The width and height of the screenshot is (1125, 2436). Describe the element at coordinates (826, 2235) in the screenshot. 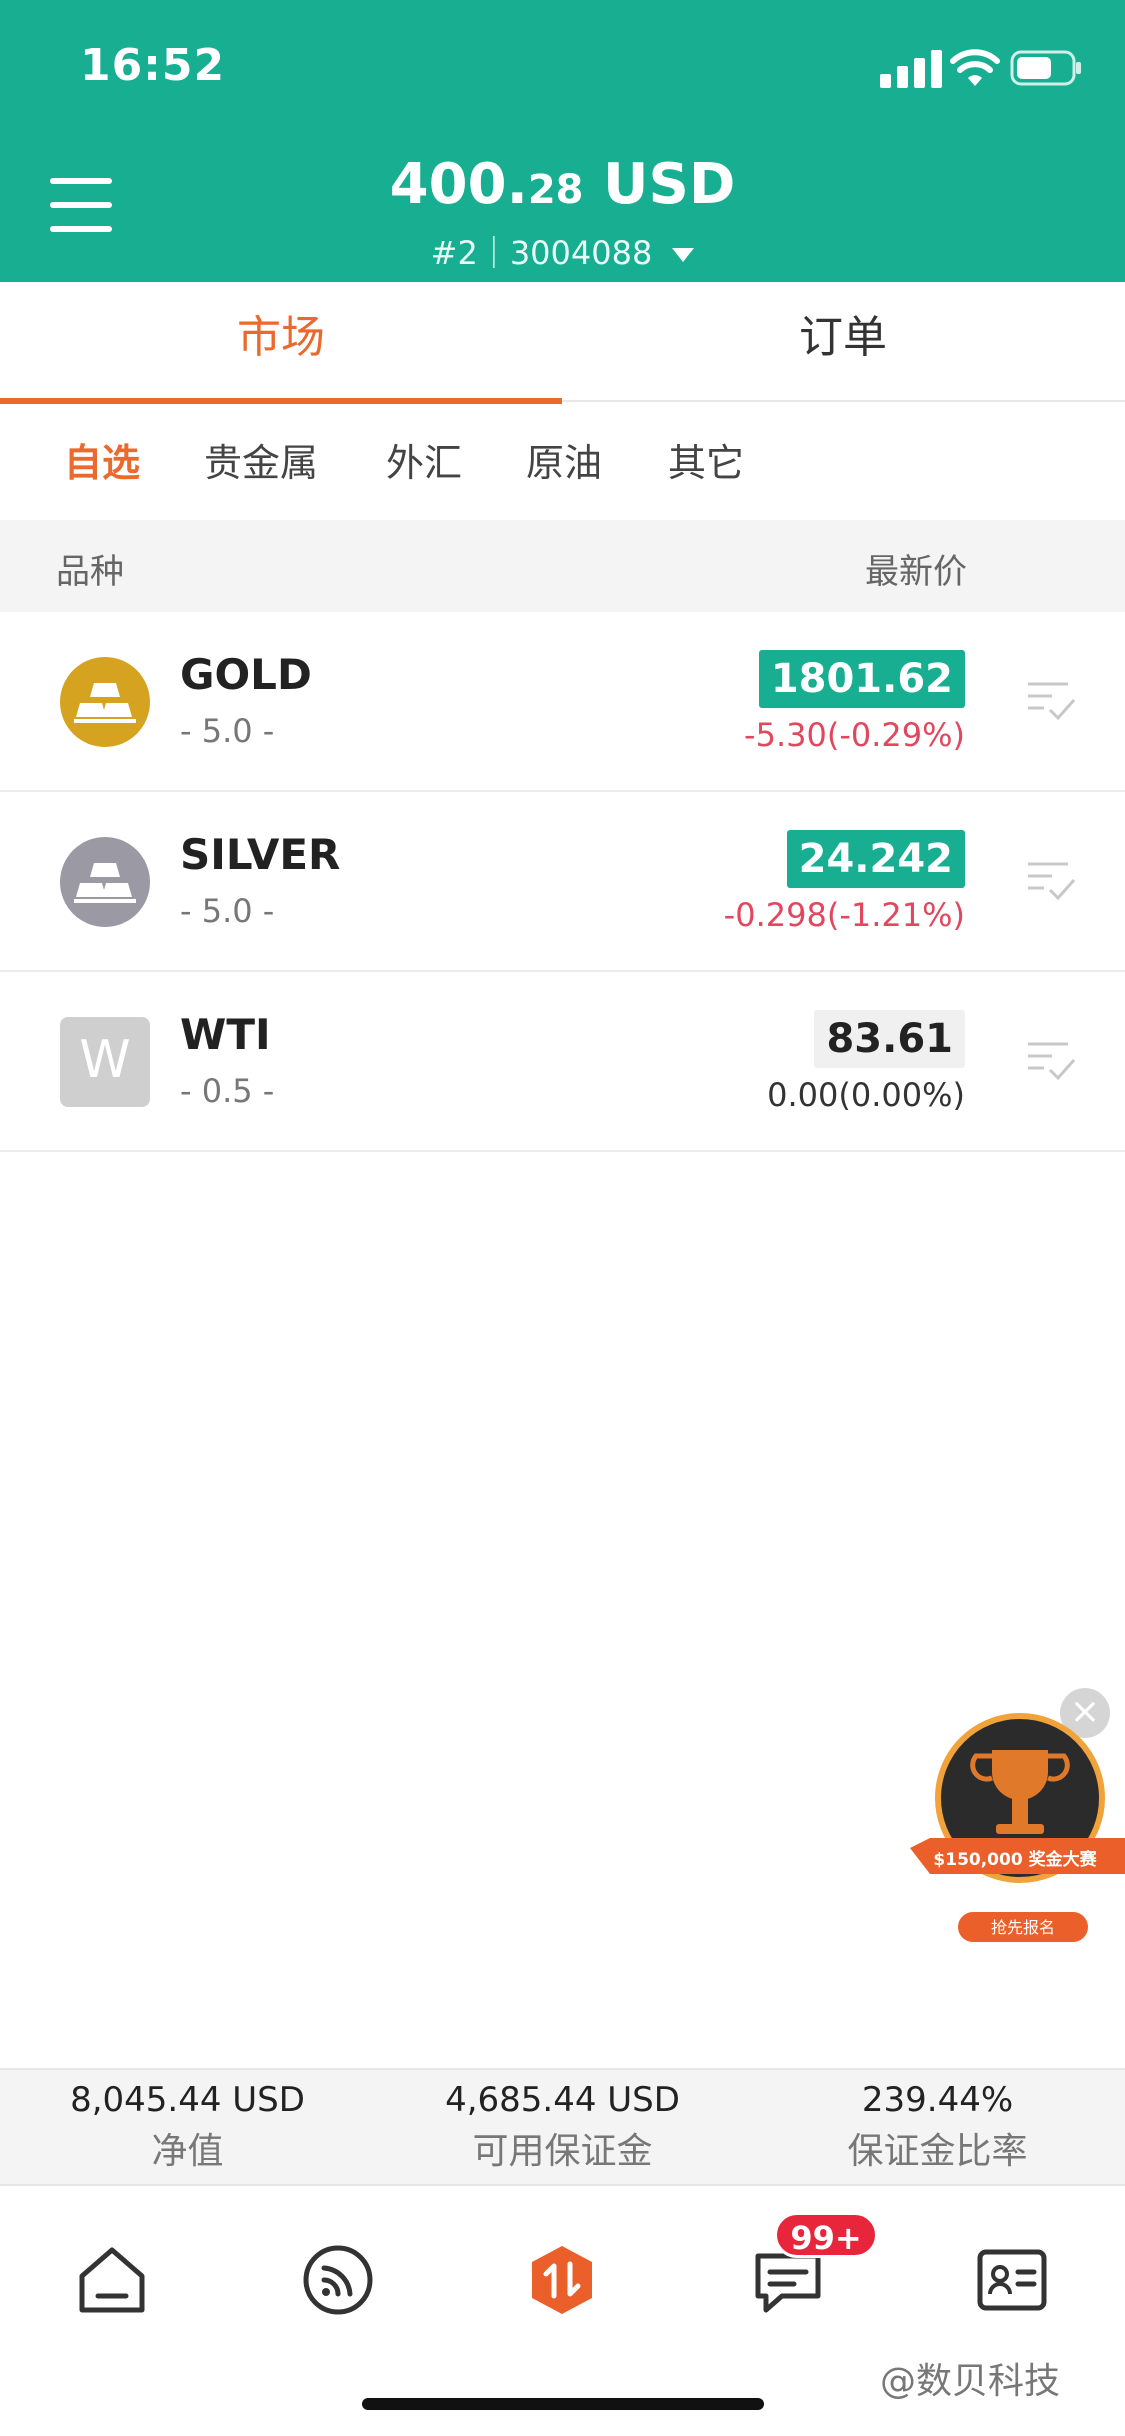

I see `messages-badge: 99+` at that location.